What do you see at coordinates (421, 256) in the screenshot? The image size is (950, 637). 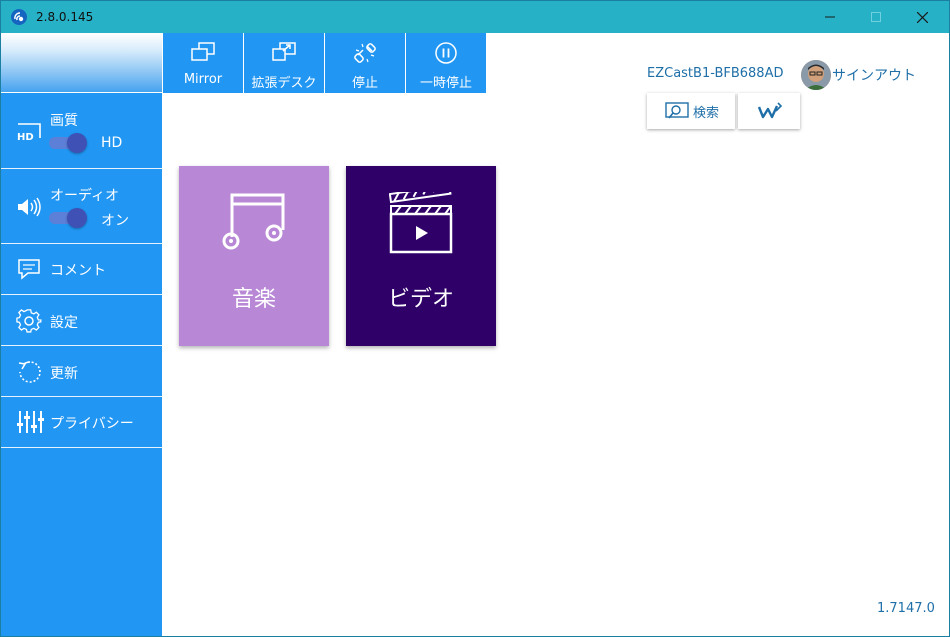 I see `video-tile: ビデオ` at bounding box center [421, 256].